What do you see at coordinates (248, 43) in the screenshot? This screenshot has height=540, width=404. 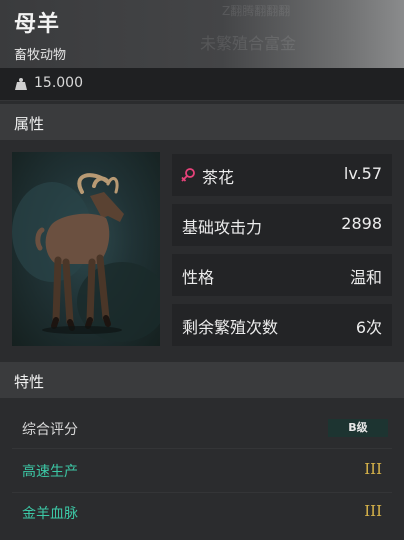 I see `header-watermark: 未繁殖合富金` at bounding box center [248, 43].